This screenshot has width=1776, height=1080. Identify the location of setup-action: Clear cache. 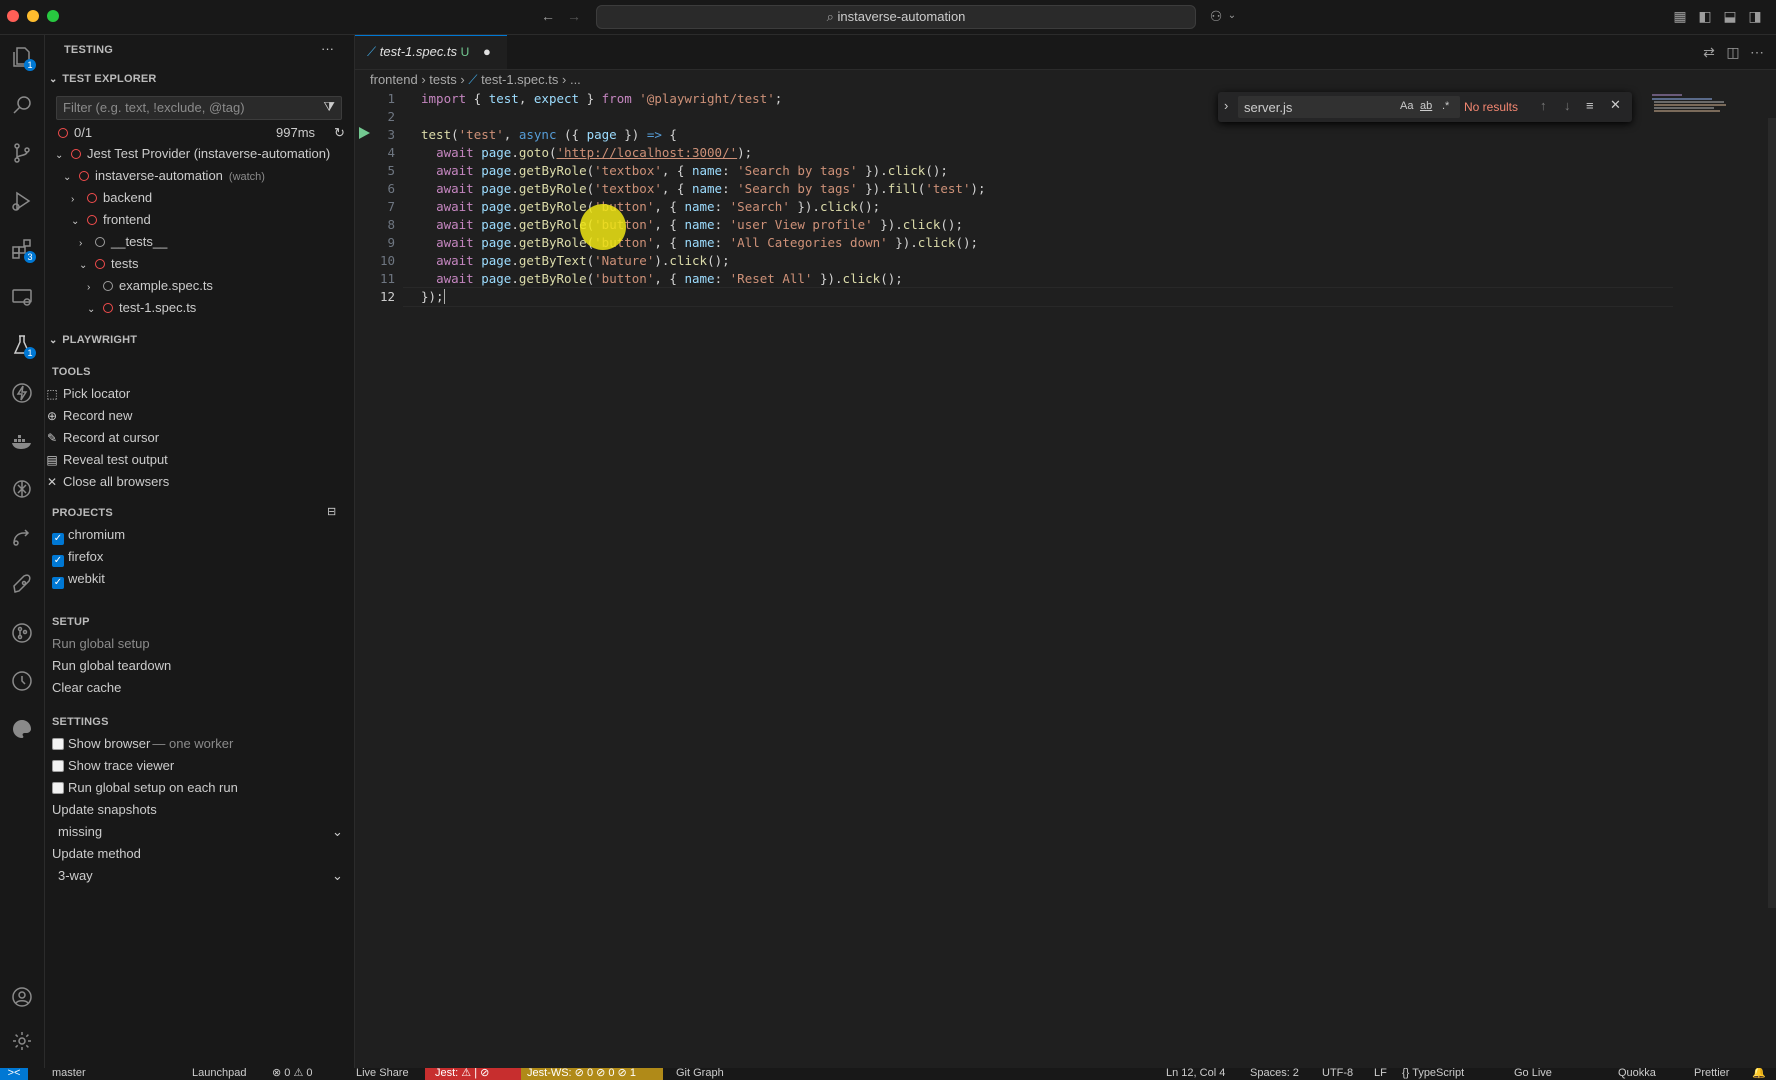
(86, 688).